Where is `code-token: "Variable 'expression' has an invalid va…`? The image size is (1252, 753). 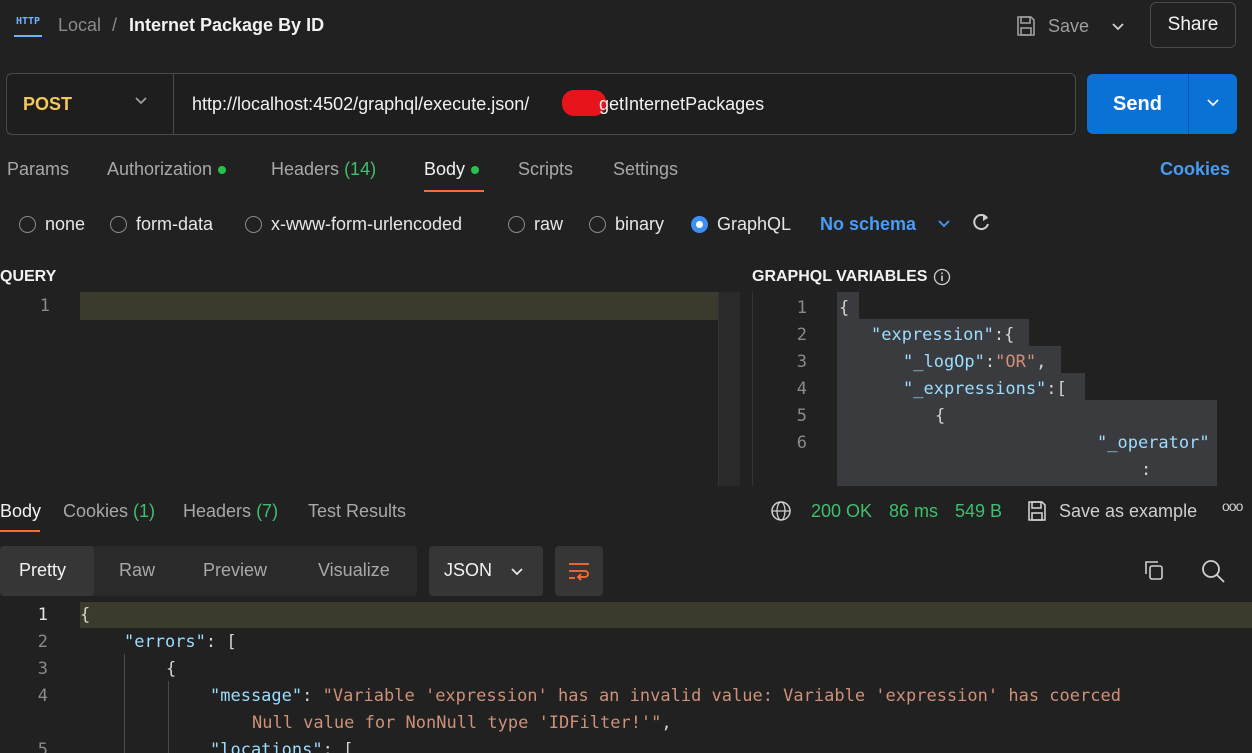
code-token: "Variable 'expression' has an invalid va… is located at coordinates (721, 696).